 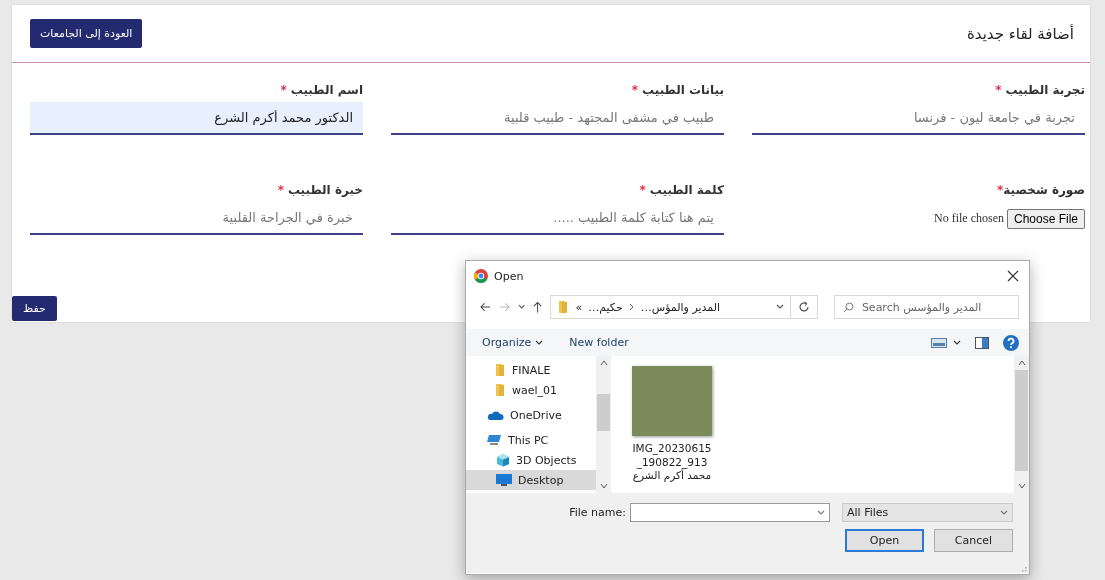 What do you see at coordinates (513, 342) in the screenshot?
I see `organize-menu: Organize` at bounding box center [513, 342].